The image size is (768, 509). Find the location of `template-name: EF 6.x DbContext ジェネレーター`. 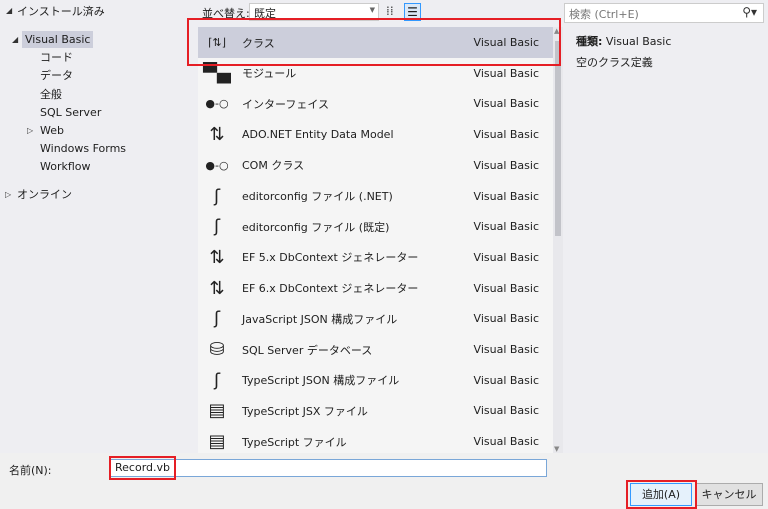

template-name: EF 6.x DbContext ジェネレーター is located at coordinates (330, 289).